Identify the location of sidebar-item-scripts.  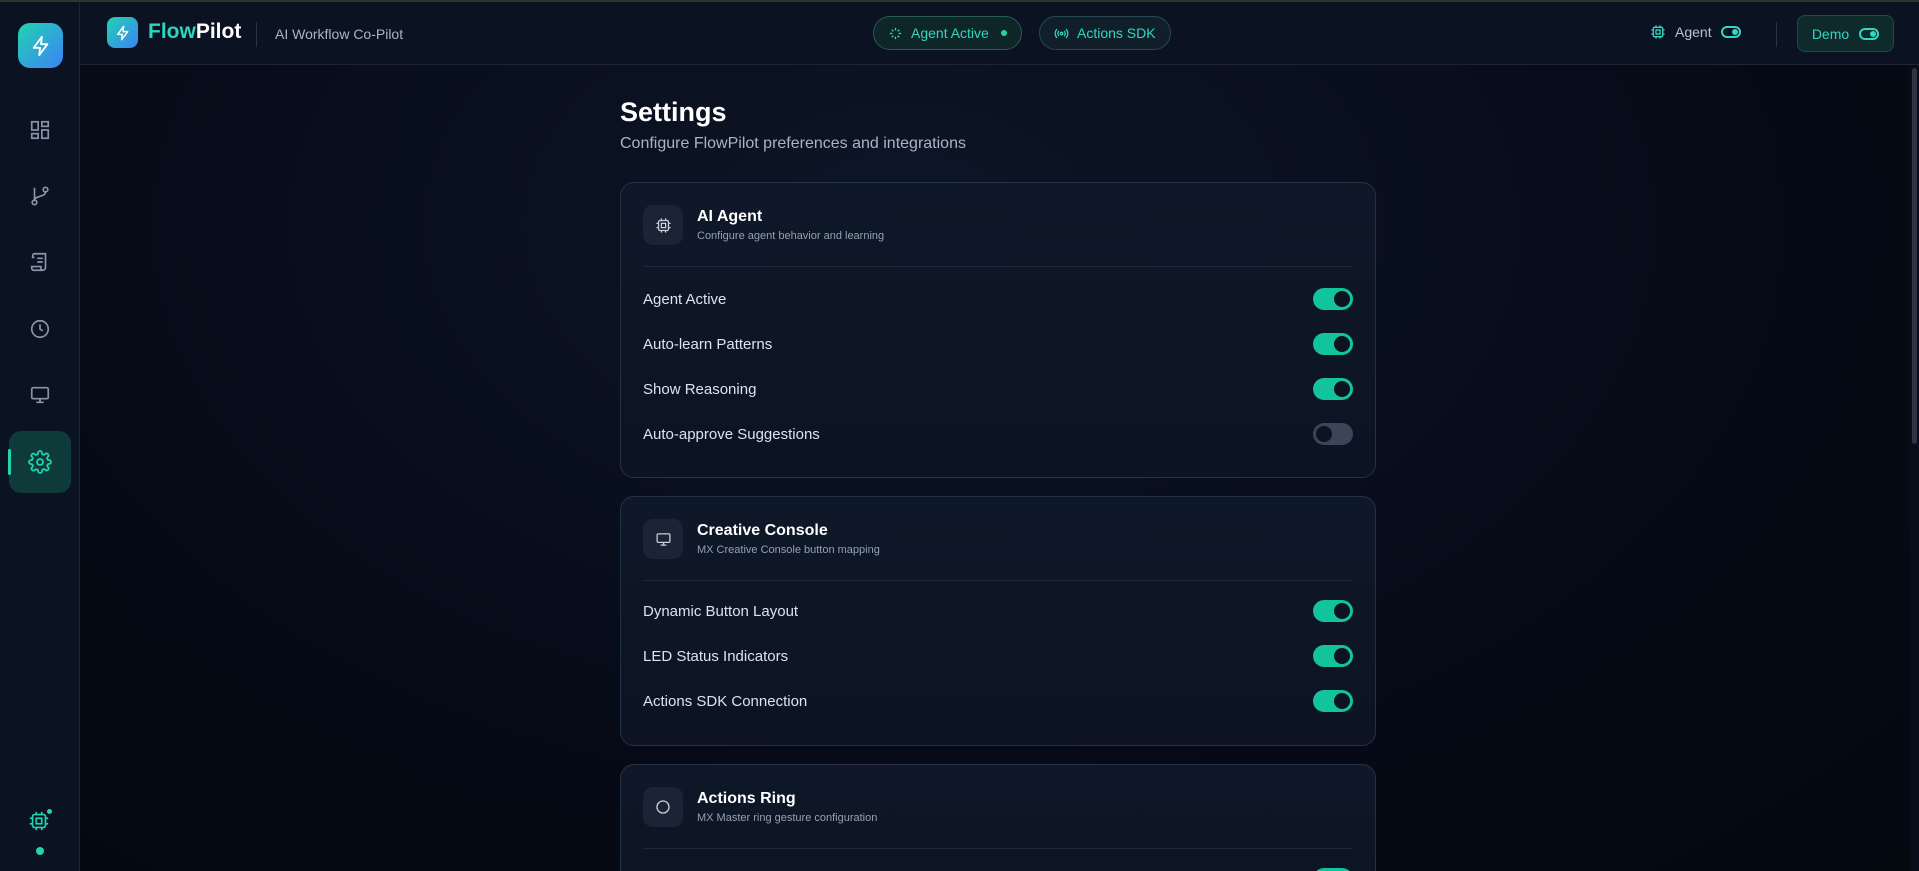
(40, 262).